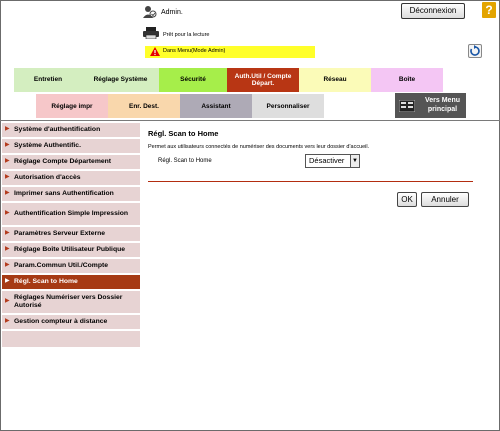  What do you see at coordinates (354, 161) in the screenshot?
I see `chevron-down-icon: ▼` at bounding box center [354, 161].